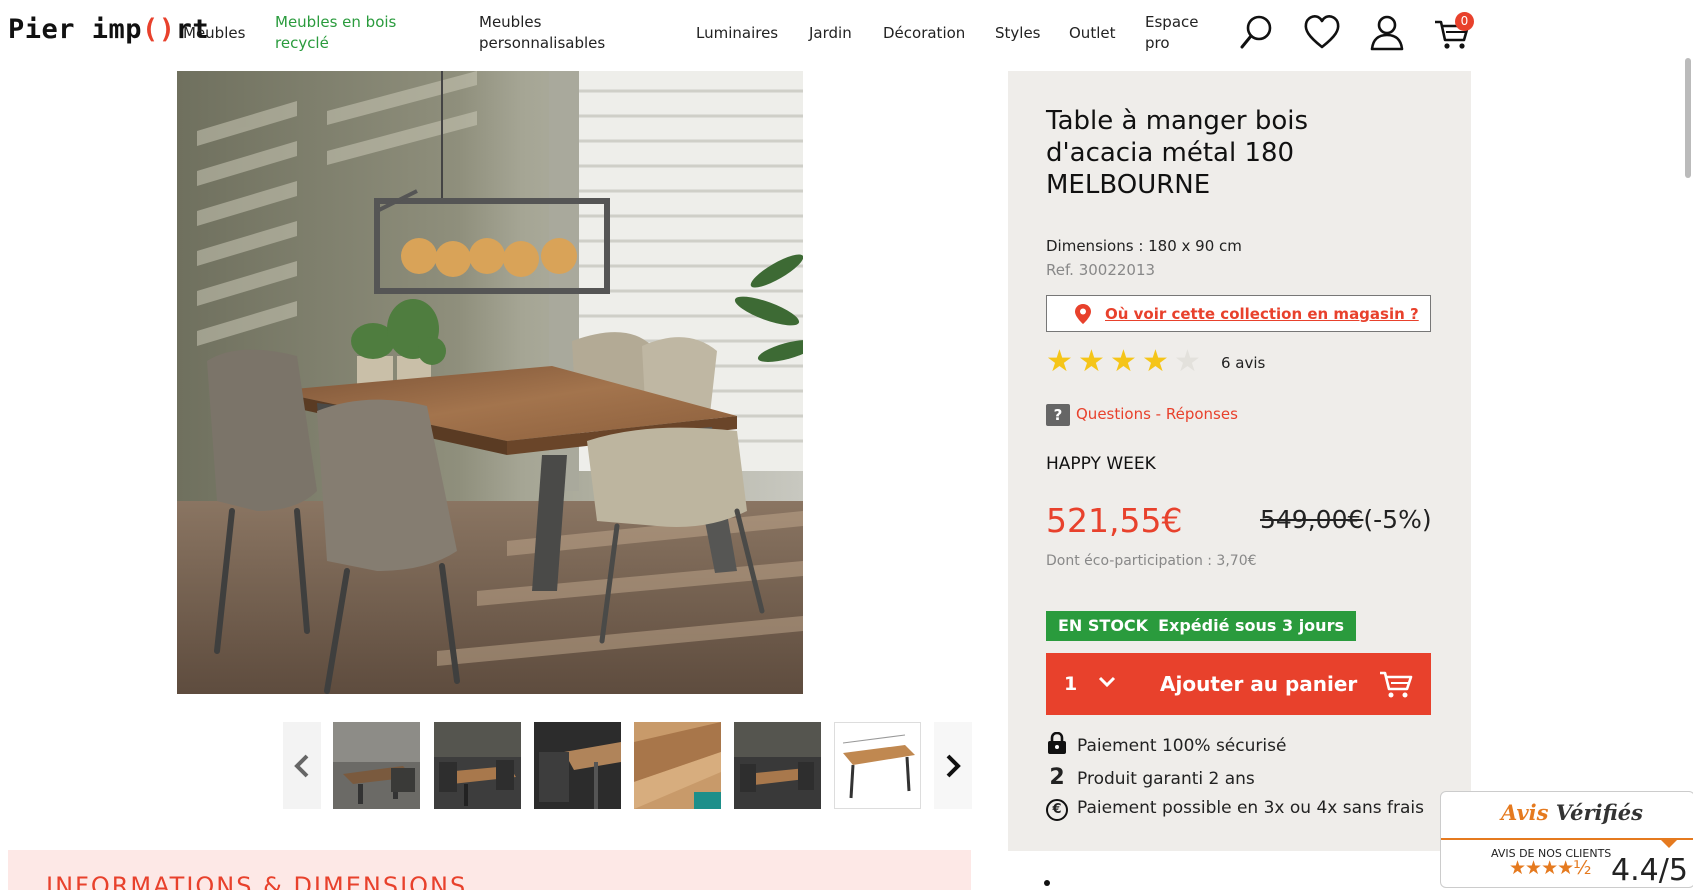 The image size is (1693, 890). I want to click on two-icon: 2, so click(1057, 777).